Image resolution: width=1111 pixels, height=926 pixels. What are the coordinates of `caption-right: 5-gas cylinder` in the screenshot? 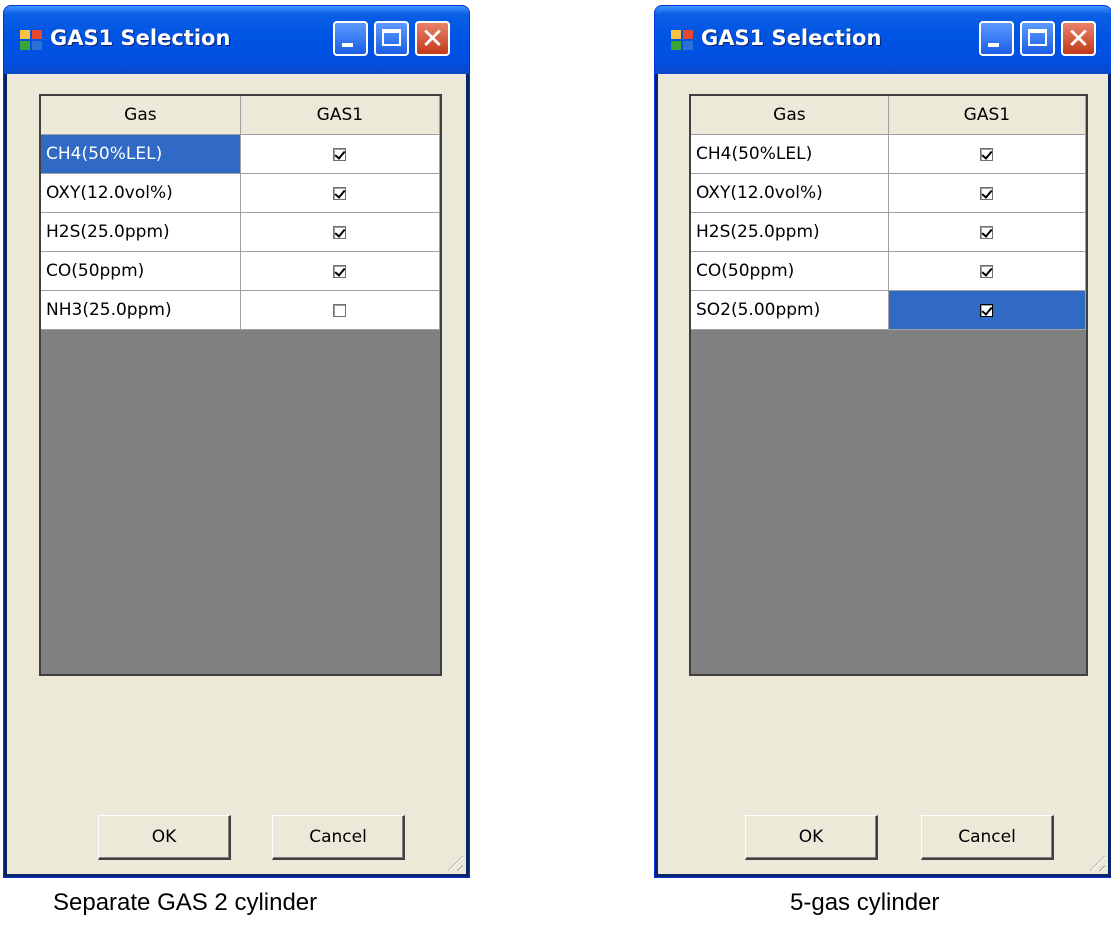 It's located at (865, 902).